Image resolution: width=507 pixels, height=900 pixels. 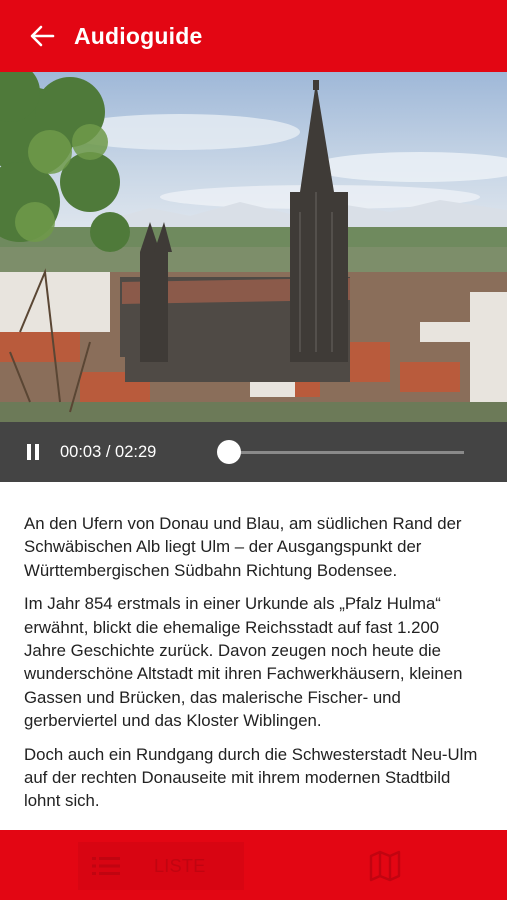 I want to click on app-bar: Audioguide, so click(x=253, y=36).